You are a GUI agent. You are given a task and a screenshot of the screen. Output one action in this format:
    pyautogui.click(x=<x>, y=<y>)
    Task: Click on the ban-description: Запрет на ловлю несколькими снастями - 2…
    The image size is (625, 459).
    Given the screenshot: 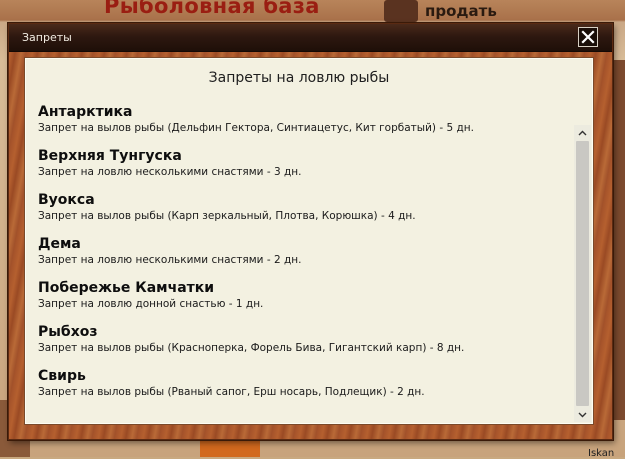 What is the action you would take?
    pyautogui.click(x=170, y=260)
    